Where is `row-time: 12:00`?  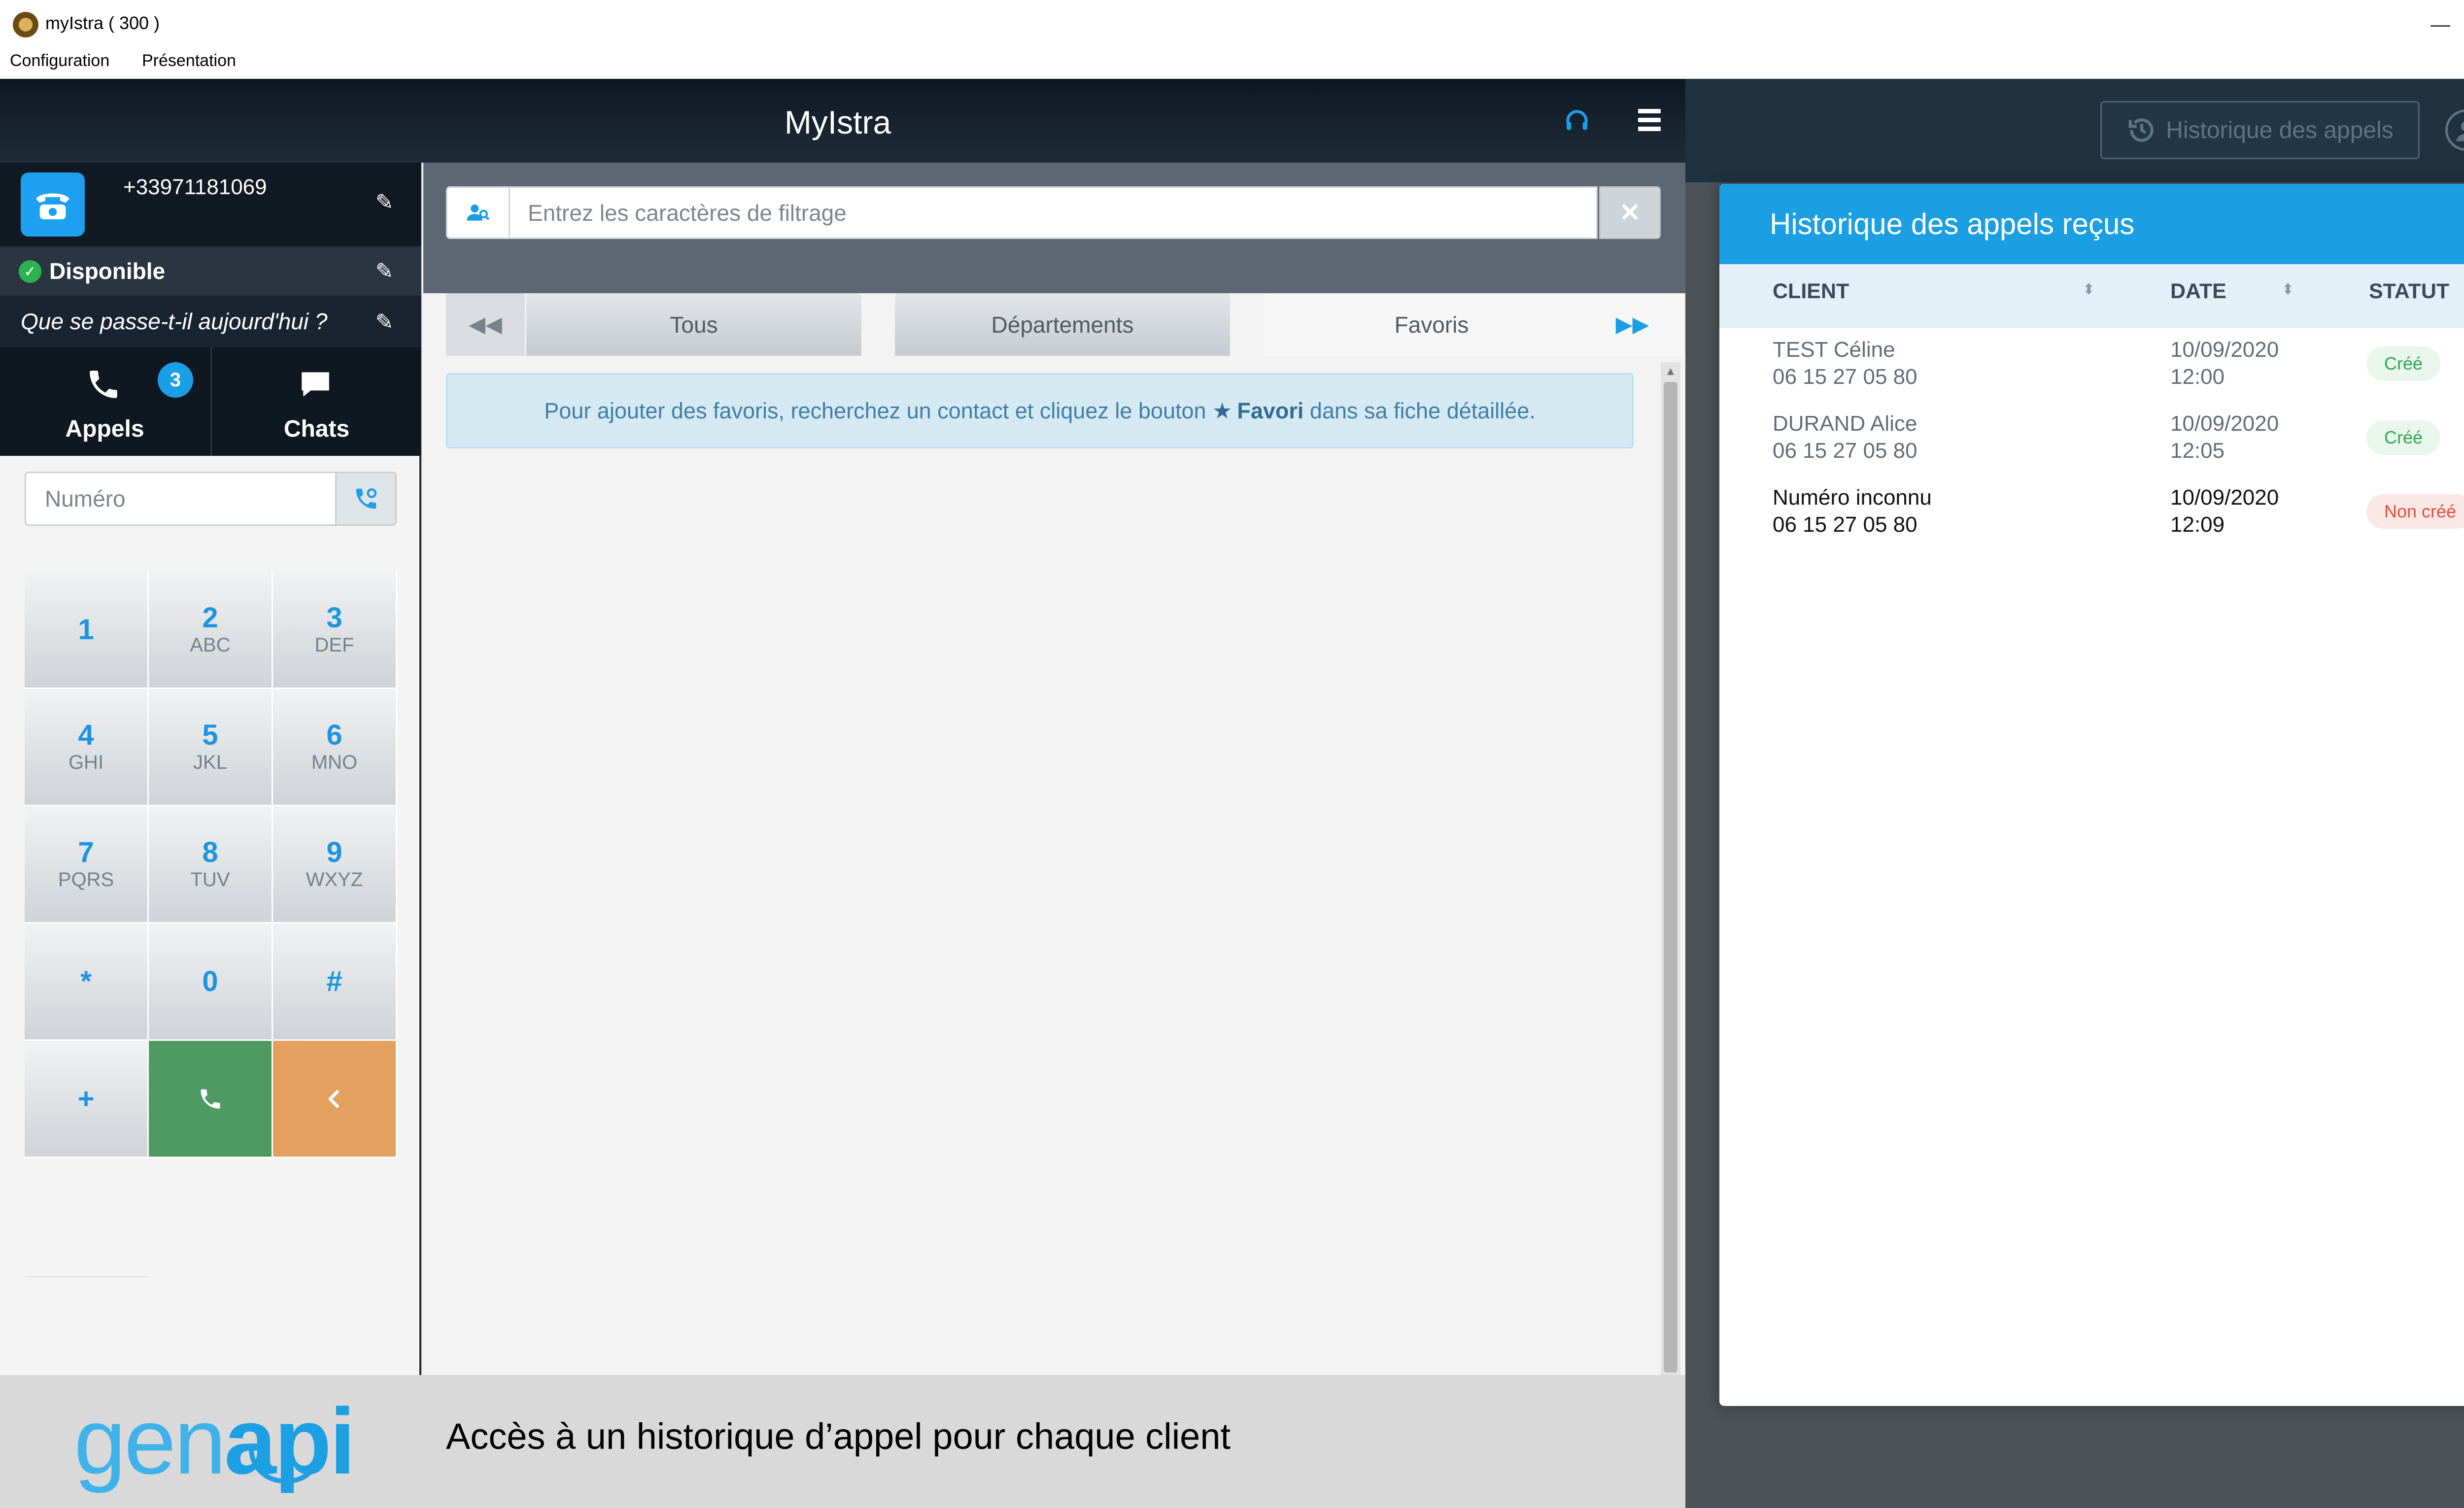 row-time: 12:00 is located at coordinates (2197, 377).